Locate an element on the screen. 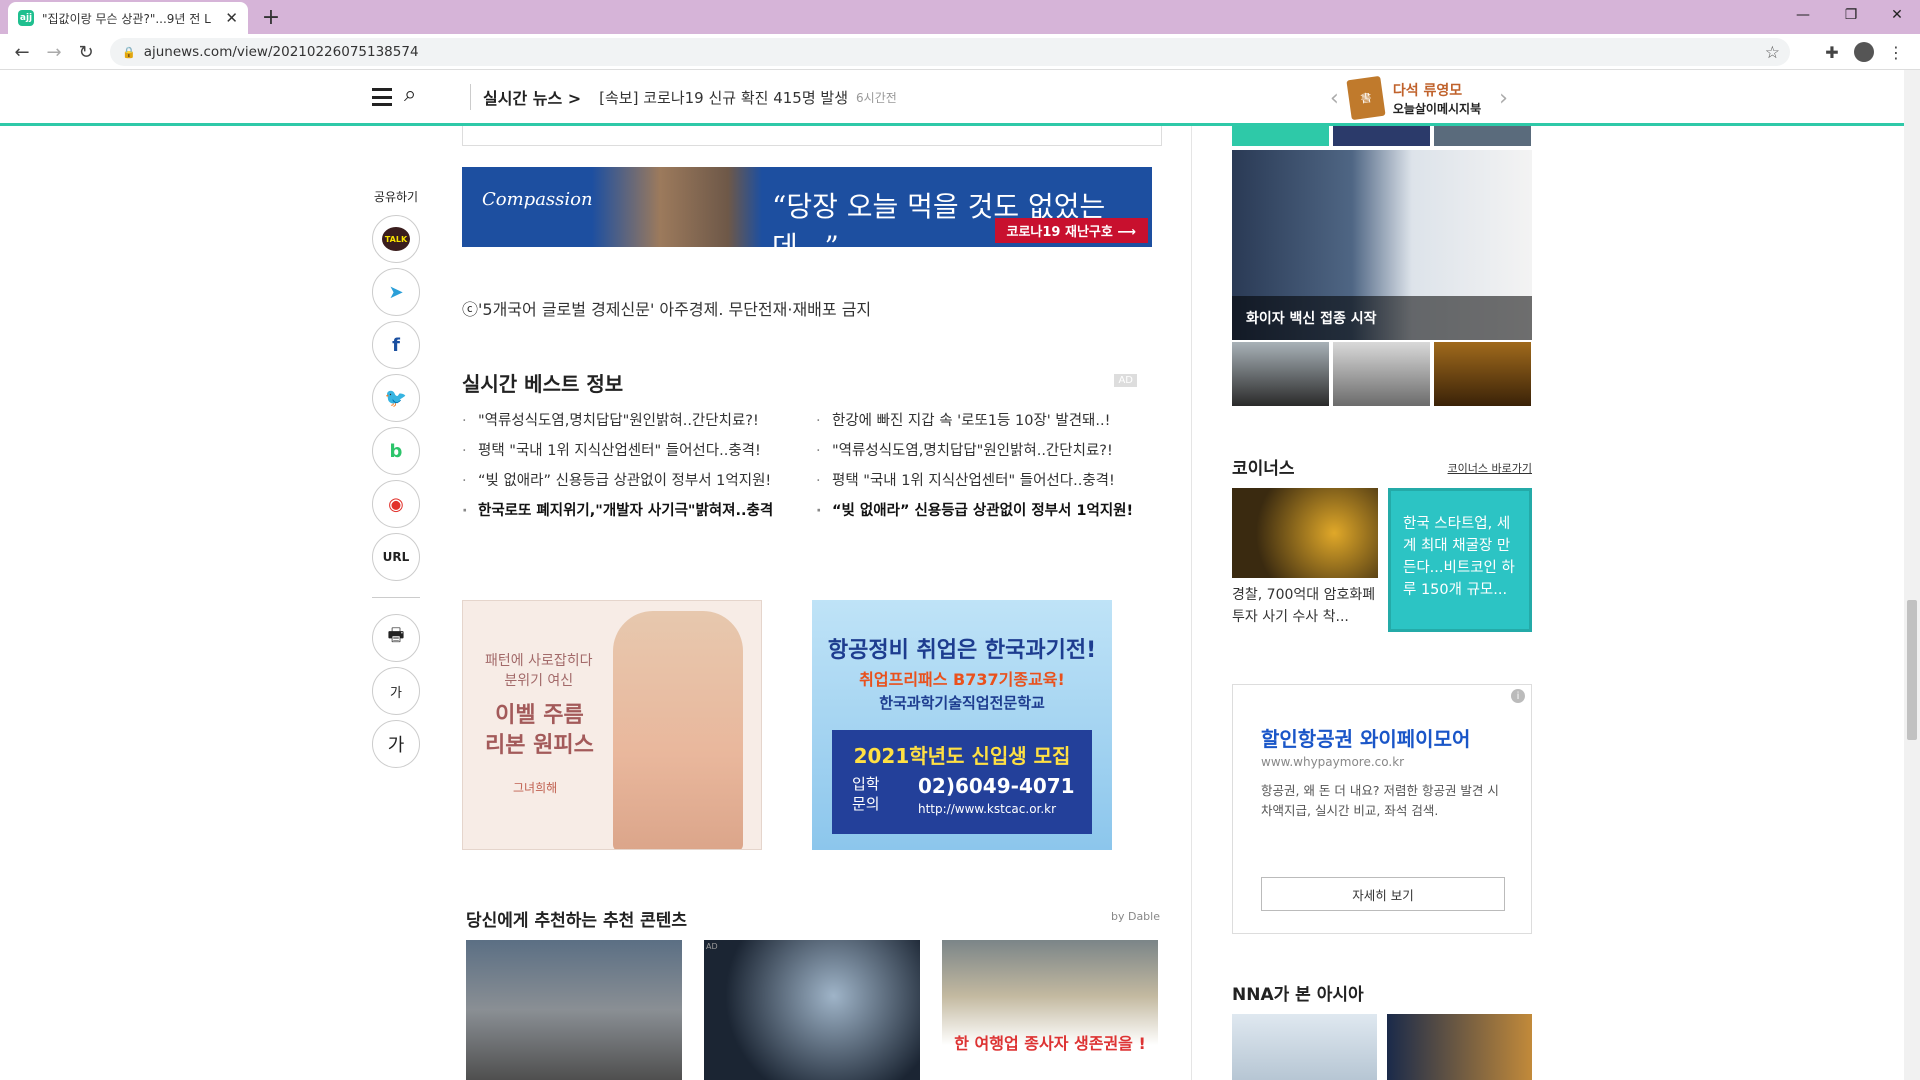 The height and width of the screenshot is (1080, 1920). gallery-bottom-thumbs is located at coordinates (1381, 374).